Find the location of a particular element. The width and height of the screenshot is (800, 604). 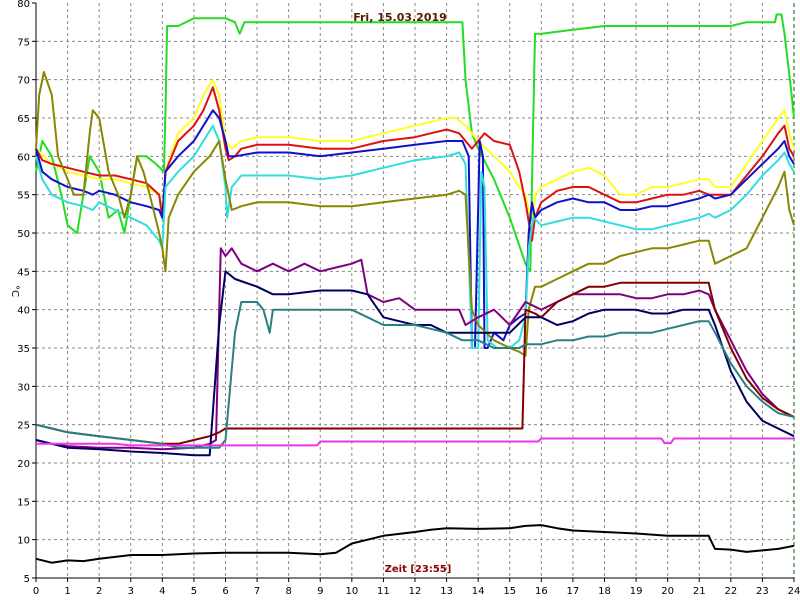

x-tick-label: 12 is located at coordinates (415, 591).